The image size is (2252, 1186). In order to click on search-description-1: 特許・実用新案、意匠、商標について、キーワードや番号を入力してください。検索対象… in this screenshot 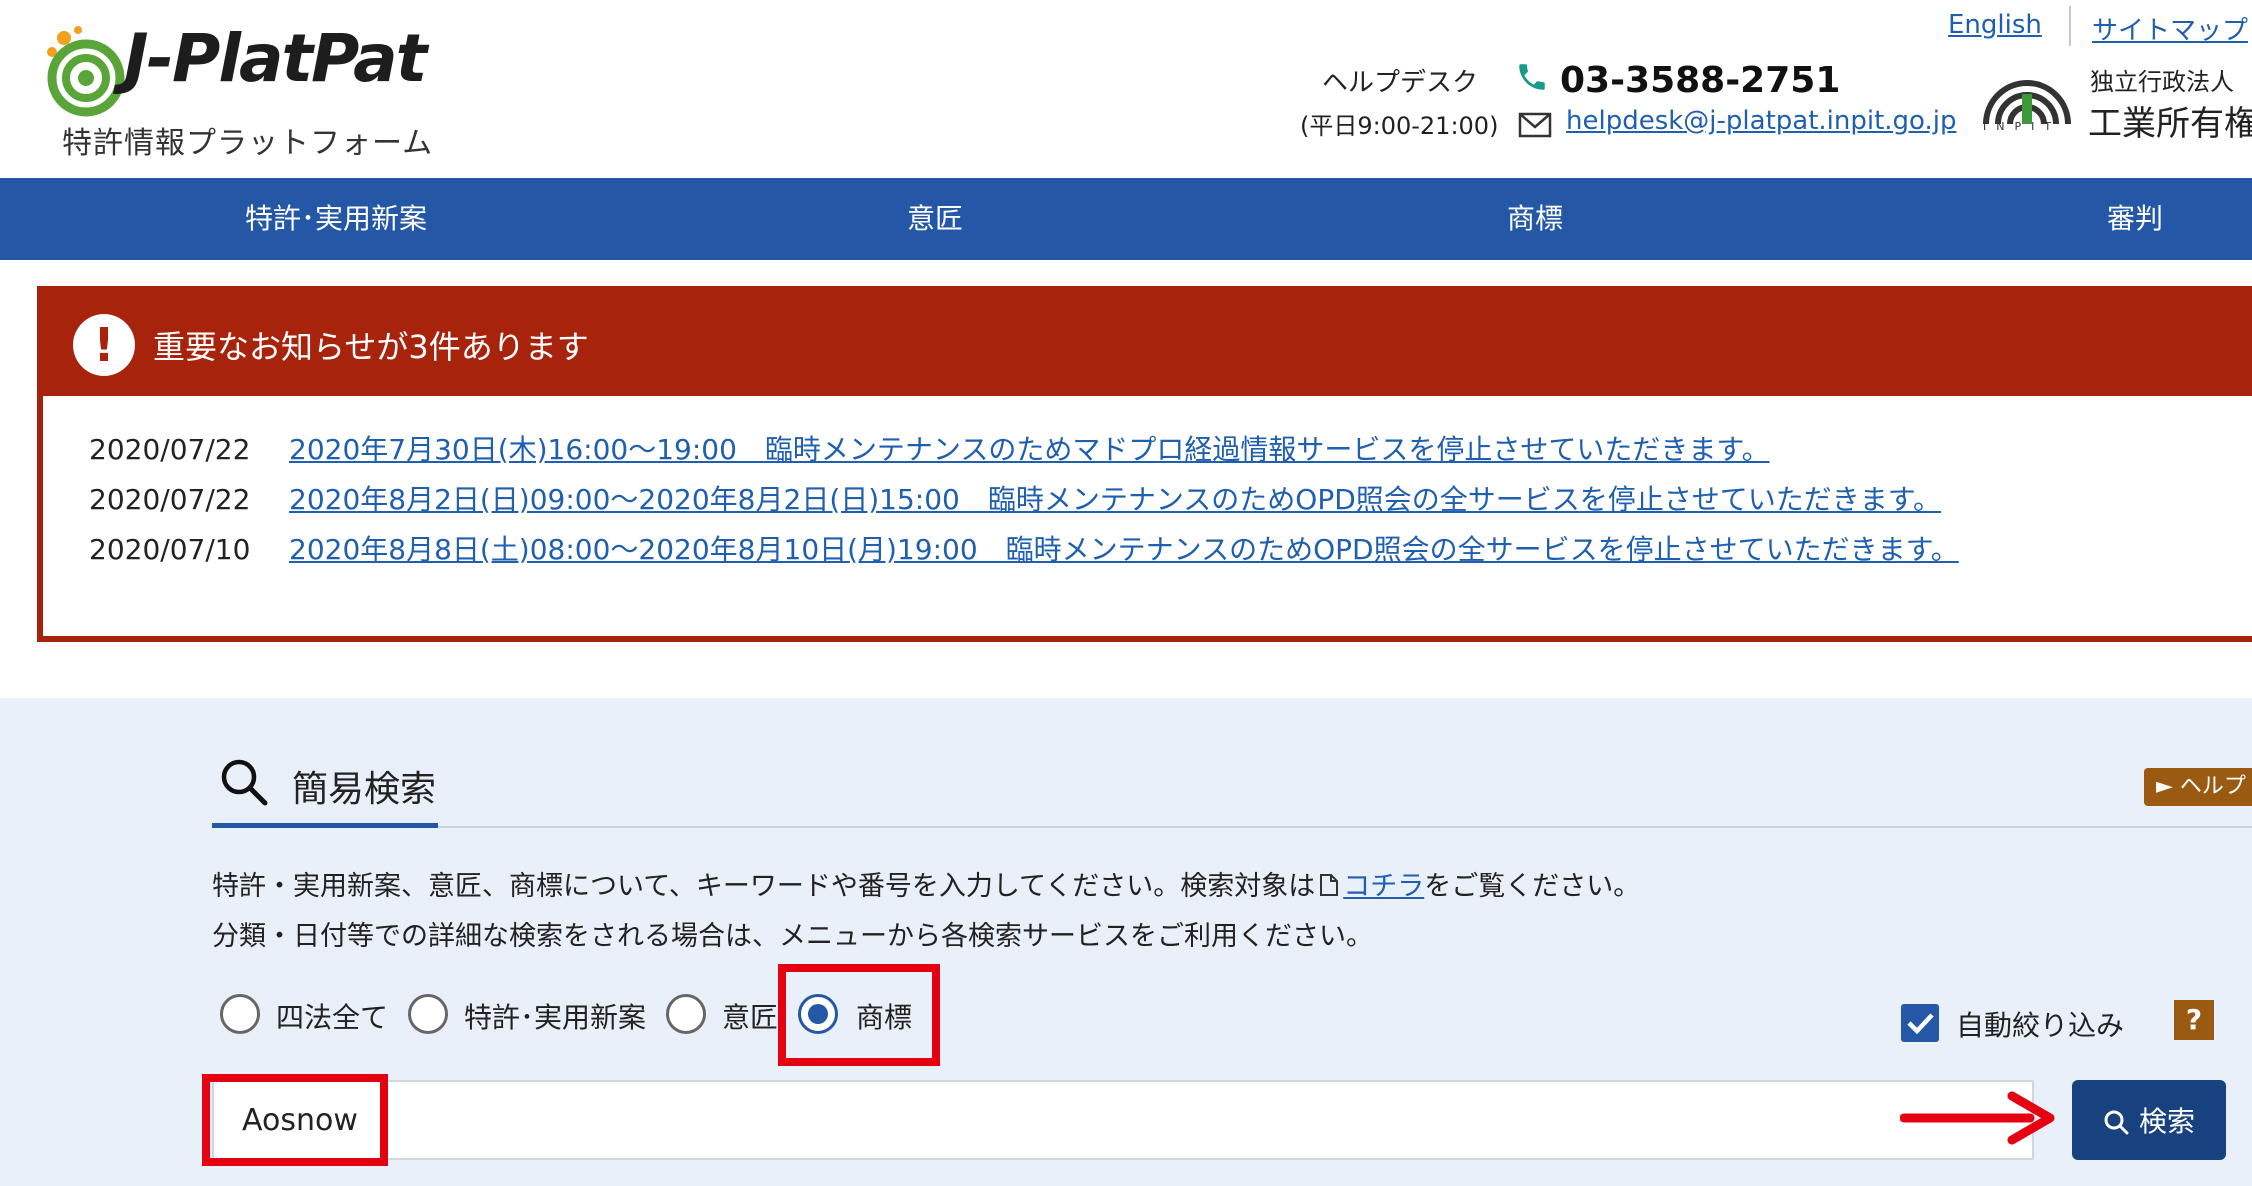, I will do `click(926, 883)`.